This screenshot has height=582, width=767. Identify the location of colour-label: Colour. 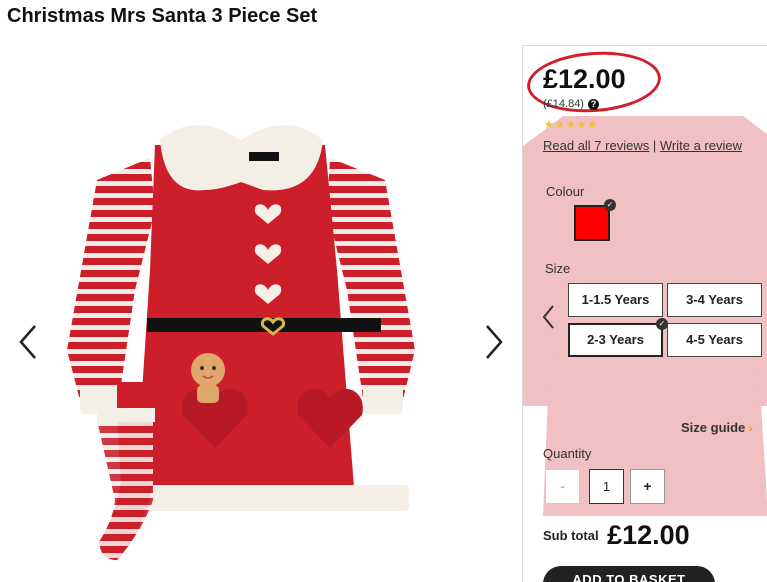
(565, 191).